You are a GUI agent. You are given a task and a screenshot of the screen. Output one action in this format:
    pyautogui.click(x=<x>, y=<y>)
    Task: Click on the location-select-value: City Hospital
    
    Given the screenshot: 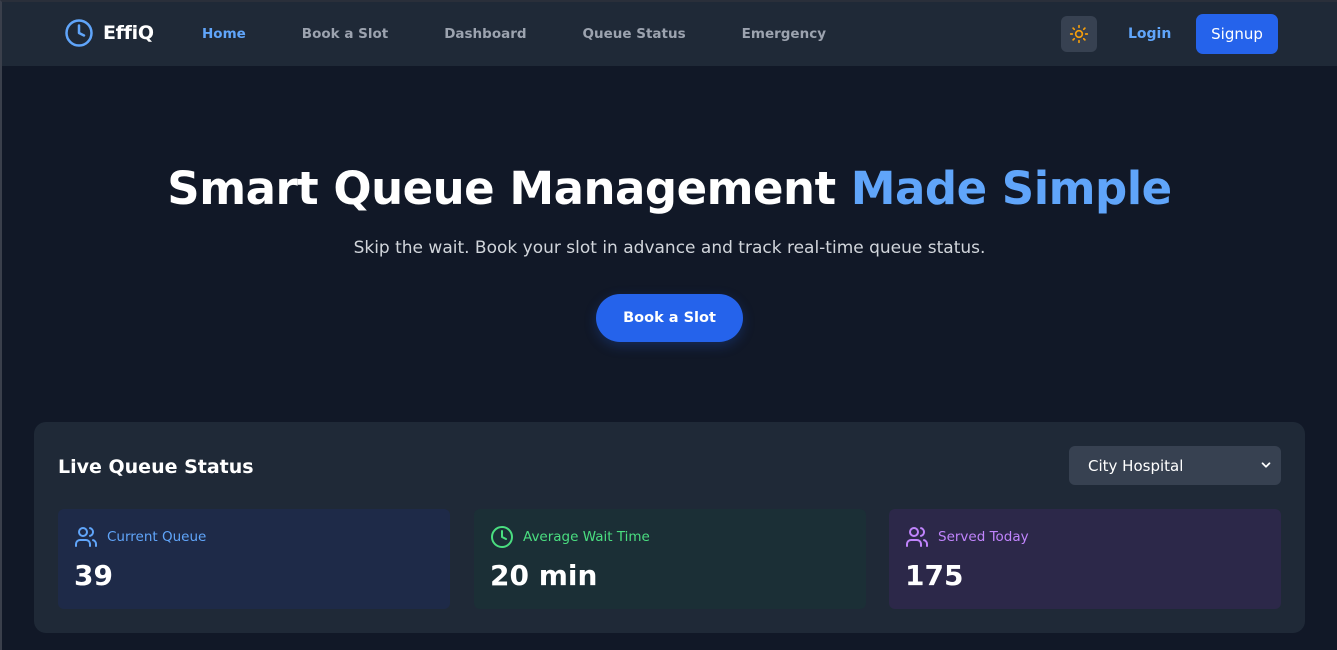 What is the action you would take?
    pyautogui.click(x=1136, y=466)
    